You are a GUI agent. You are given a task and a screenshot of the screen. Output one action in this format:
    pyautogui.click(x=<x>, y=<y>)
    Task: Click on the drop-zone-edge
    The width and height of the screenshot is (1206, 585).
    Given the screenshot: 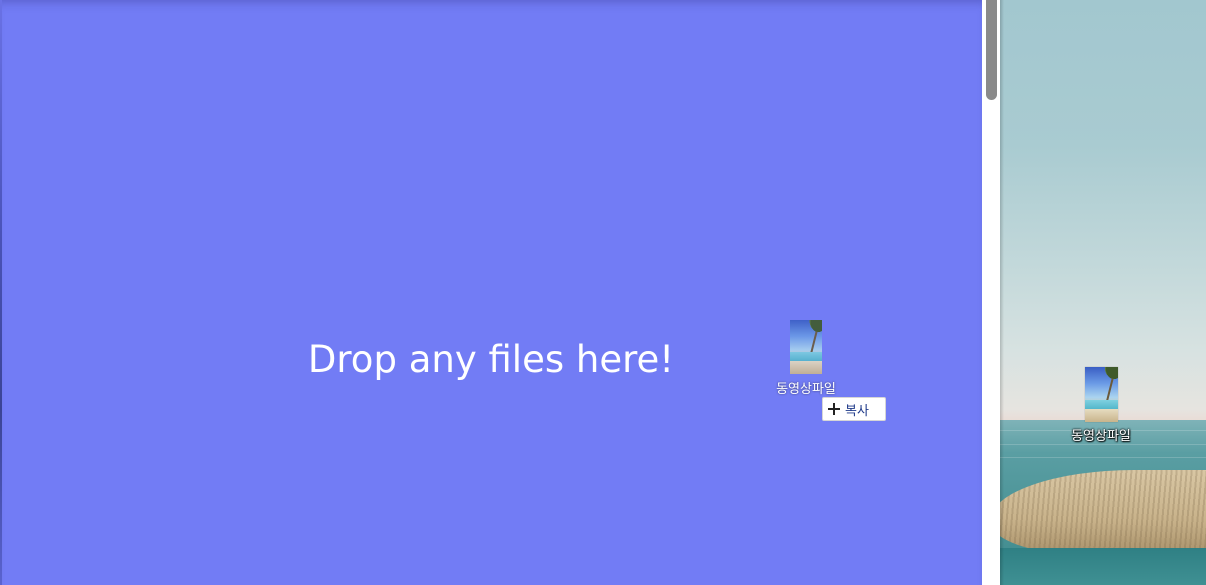 What is the action you would take?
    pyautogui.click(x=1, y=292)
    